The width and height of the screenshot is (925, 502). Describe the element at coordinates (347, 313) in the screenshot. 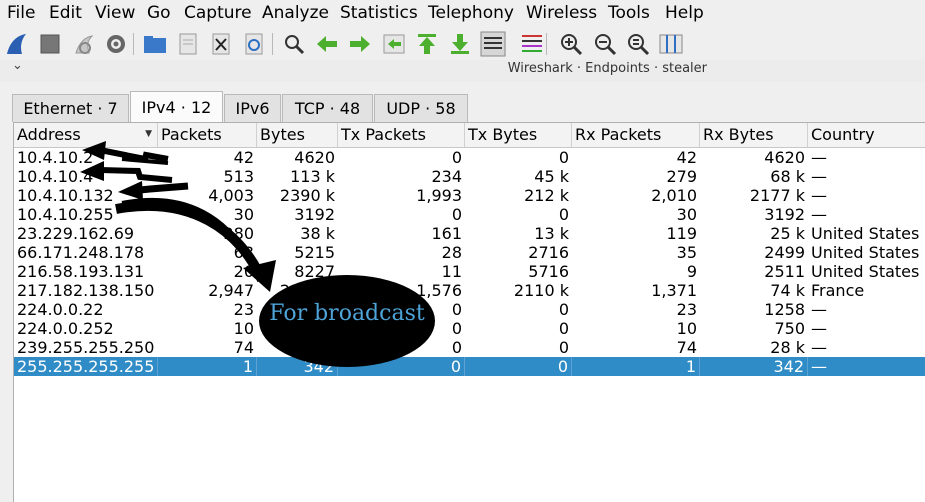

I see `annotation-text: For broadcast` at that location.